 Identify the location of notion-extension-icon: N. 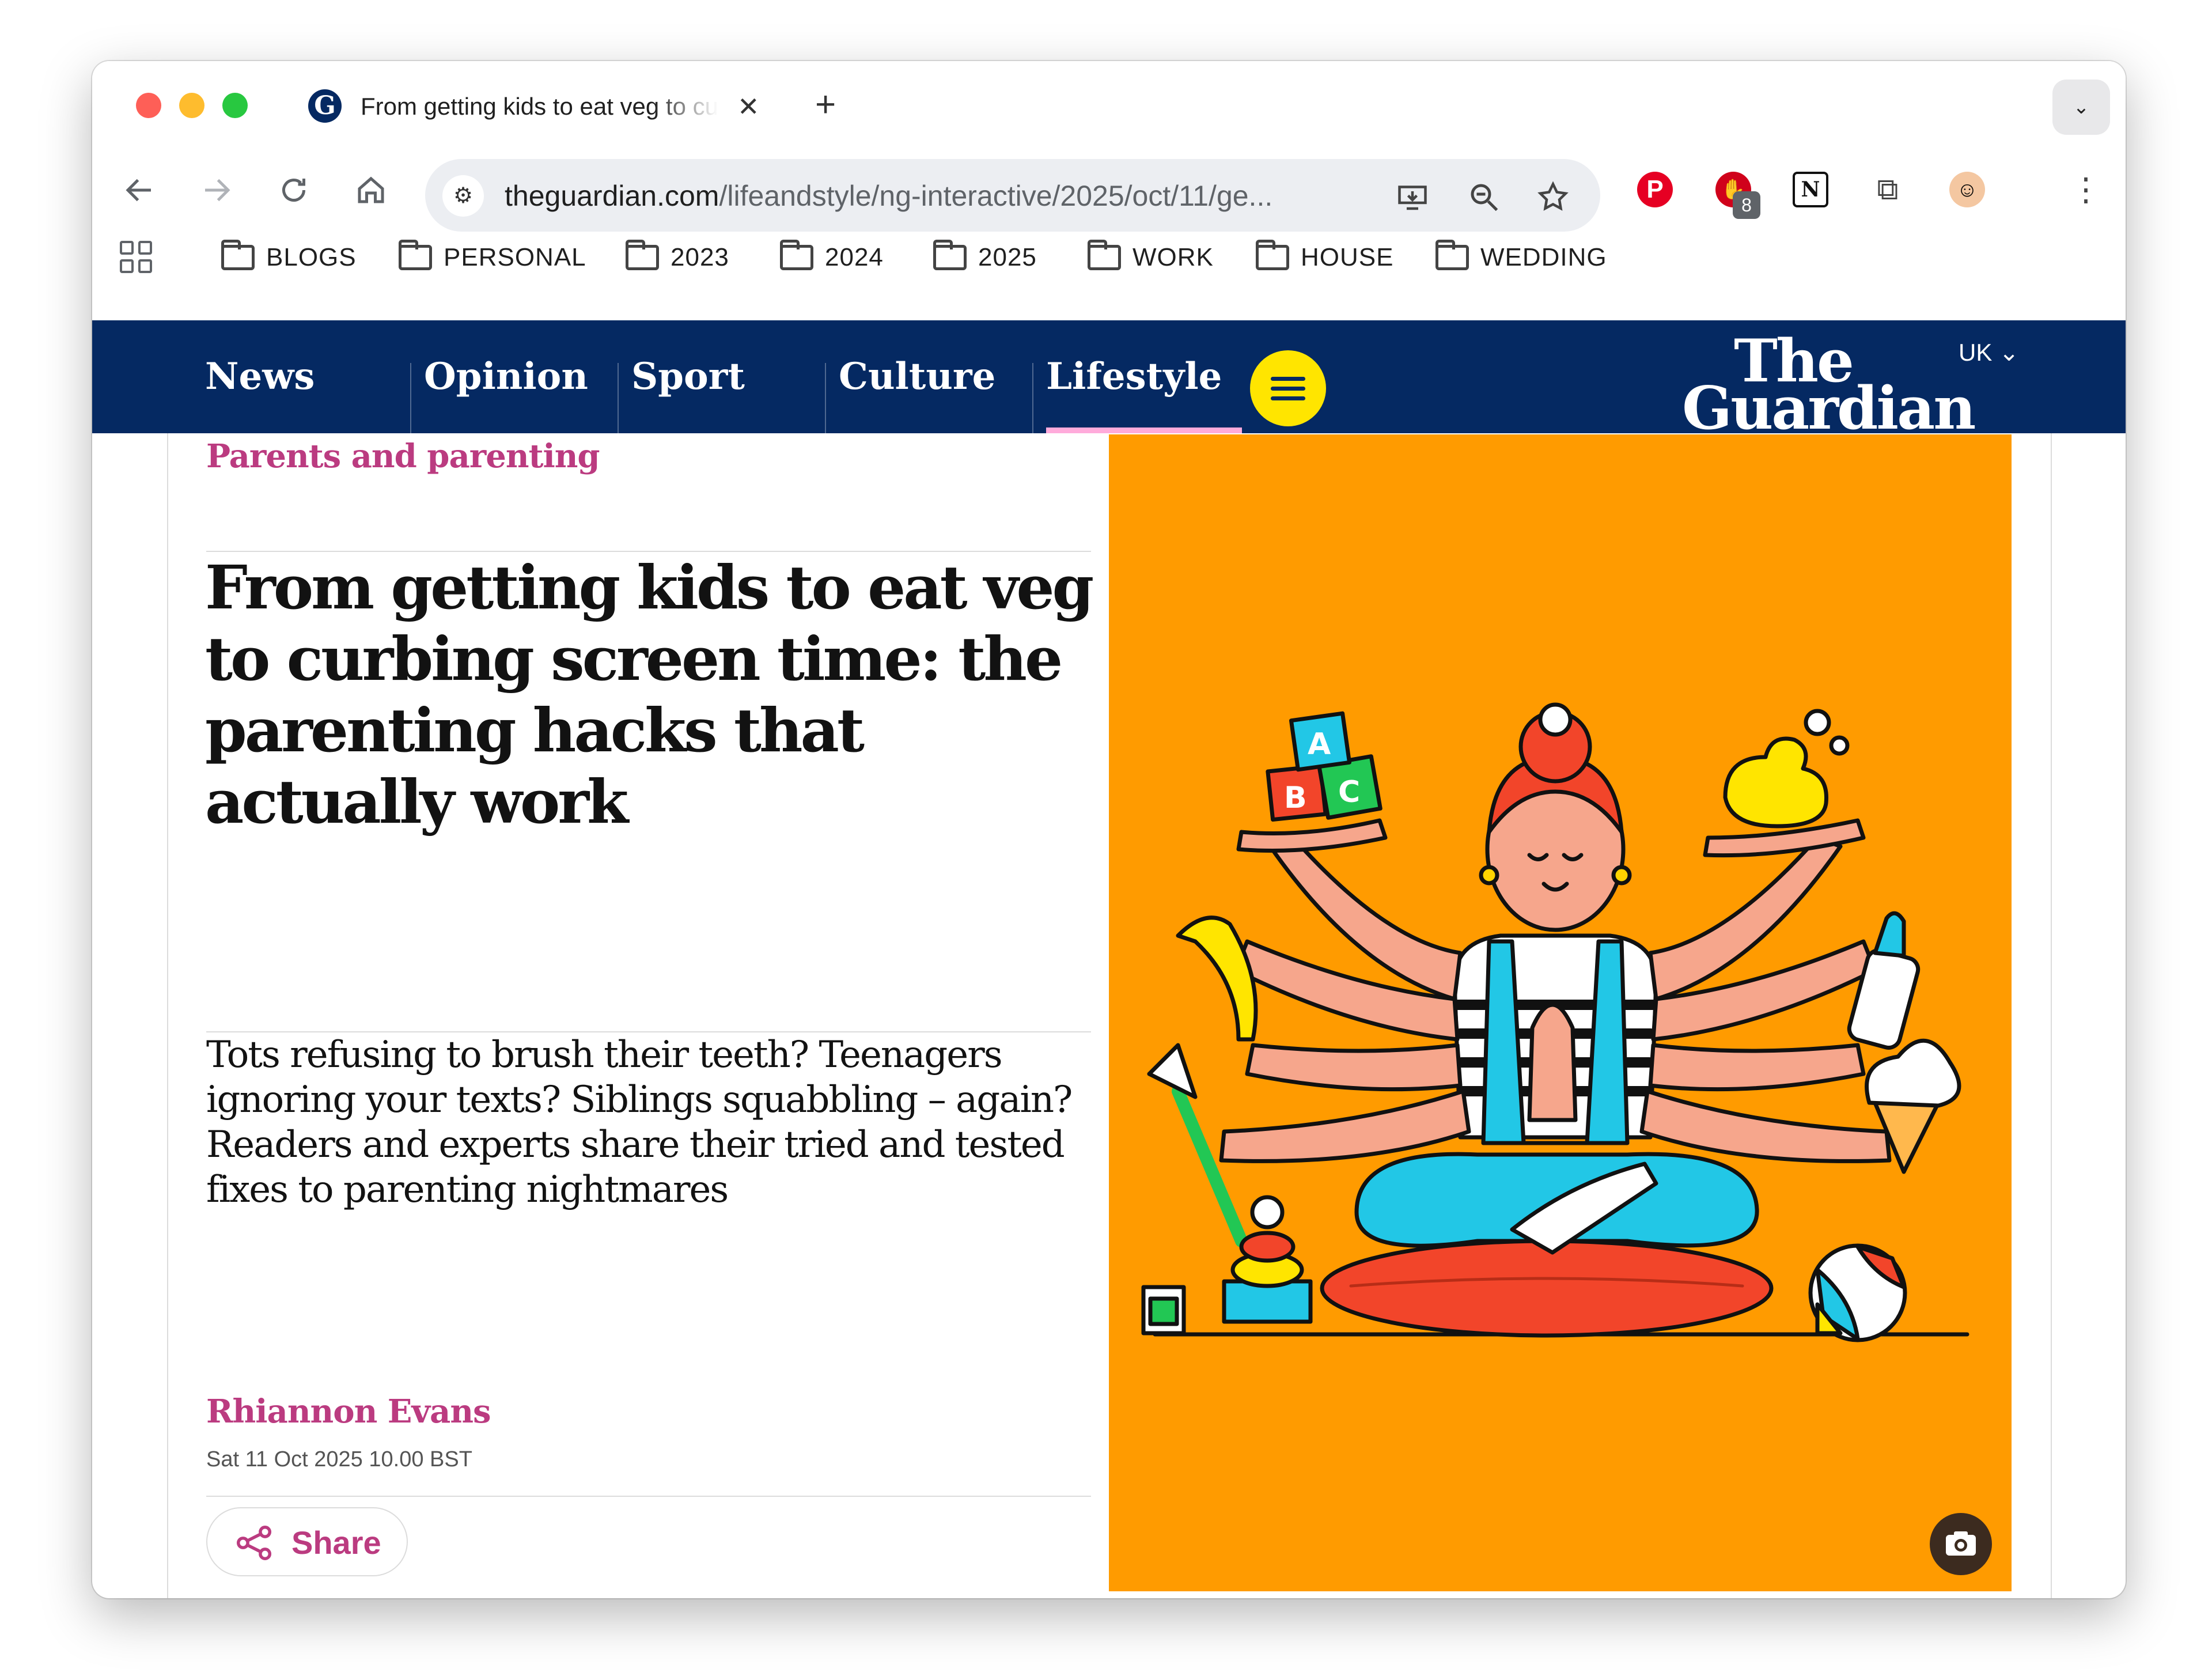
(1810, 189).